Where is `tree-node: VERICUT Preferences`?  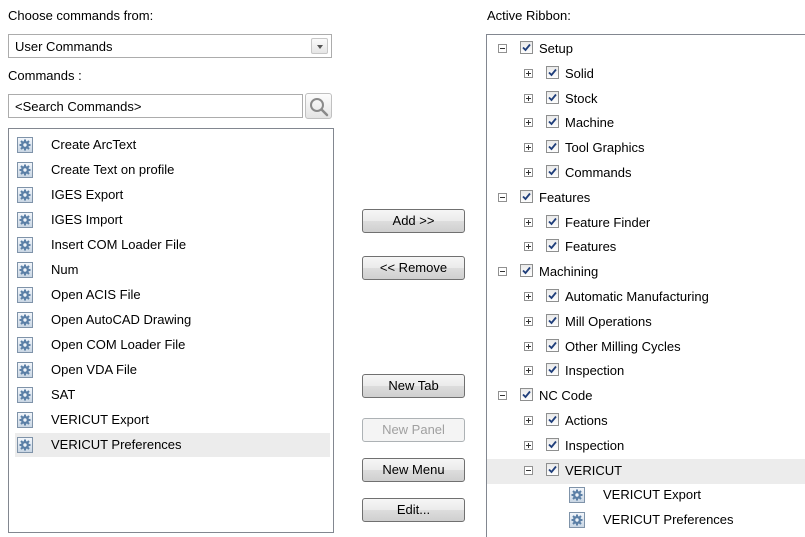
tree-node: VERICUT Preferences is located at coordinates (646, 520).